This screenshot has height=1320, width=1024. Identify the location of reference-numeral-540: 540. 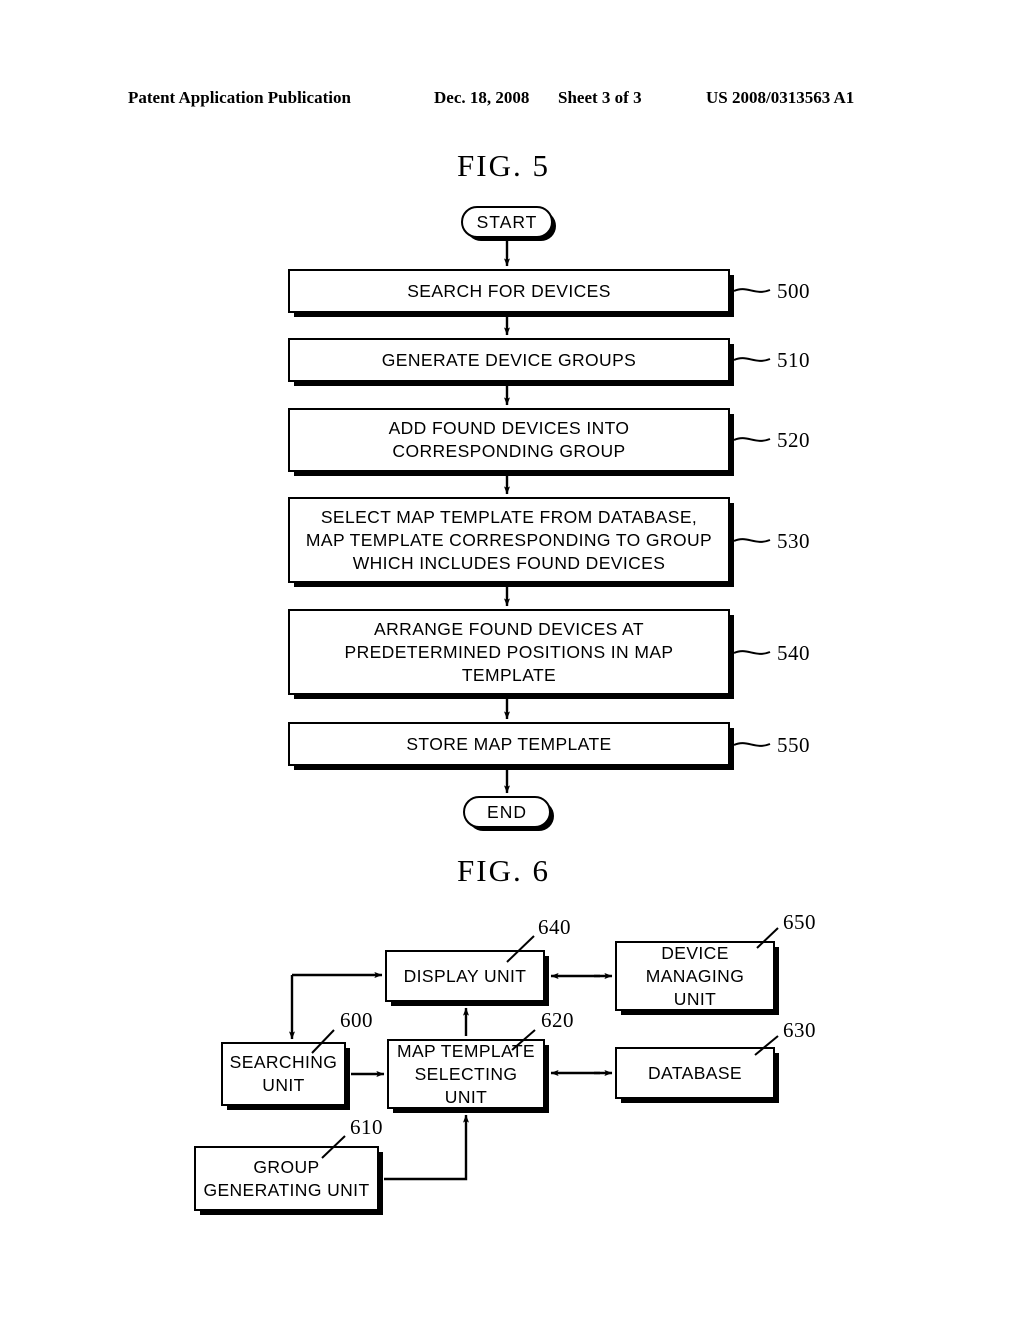
(793, 653).